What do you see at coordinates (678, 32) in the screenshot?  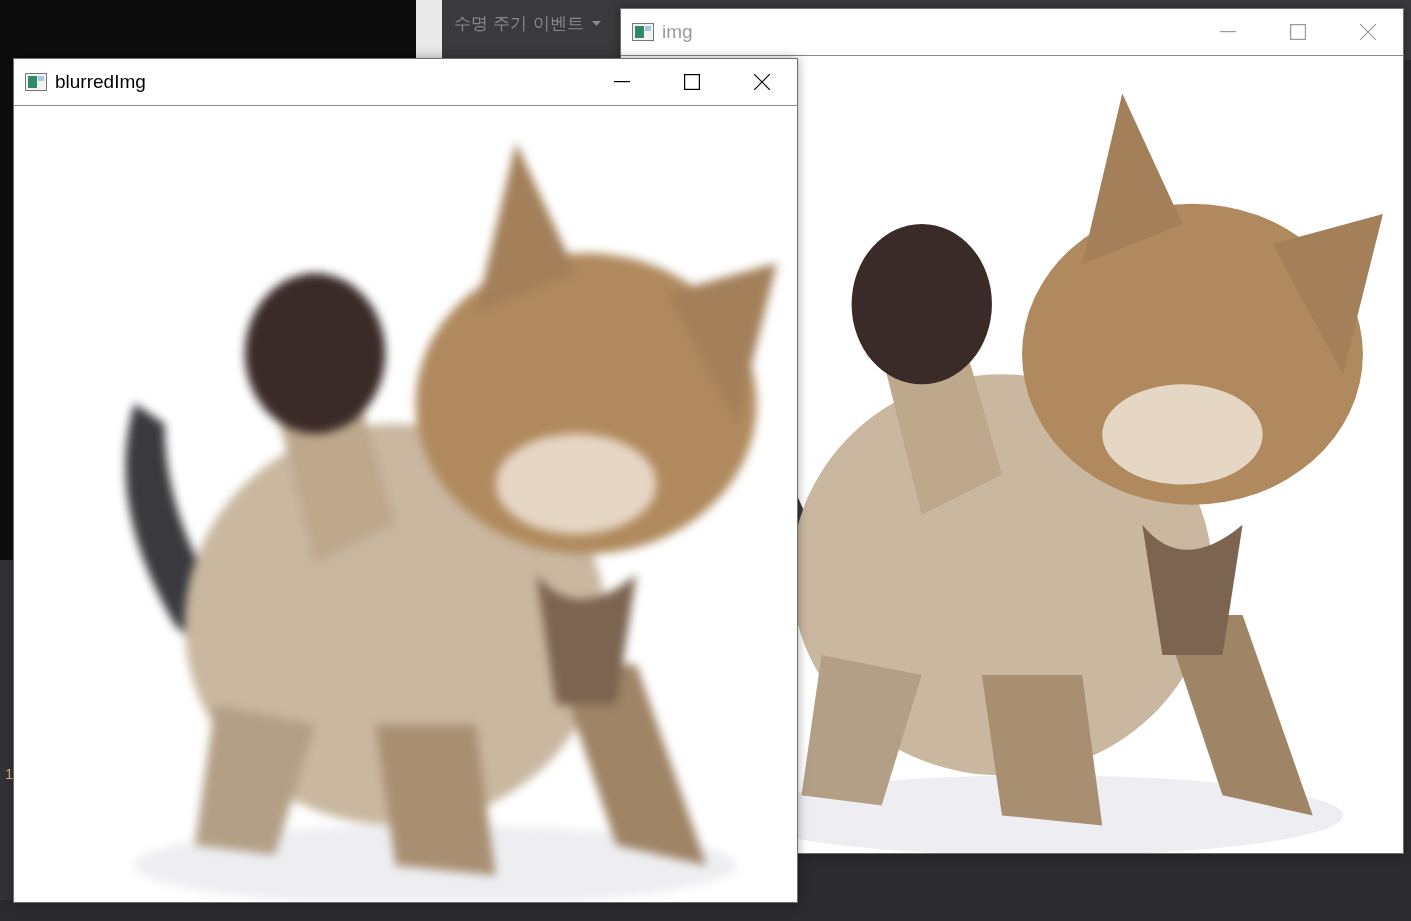 I see `window-title: img` at bounding box center [678, 32].